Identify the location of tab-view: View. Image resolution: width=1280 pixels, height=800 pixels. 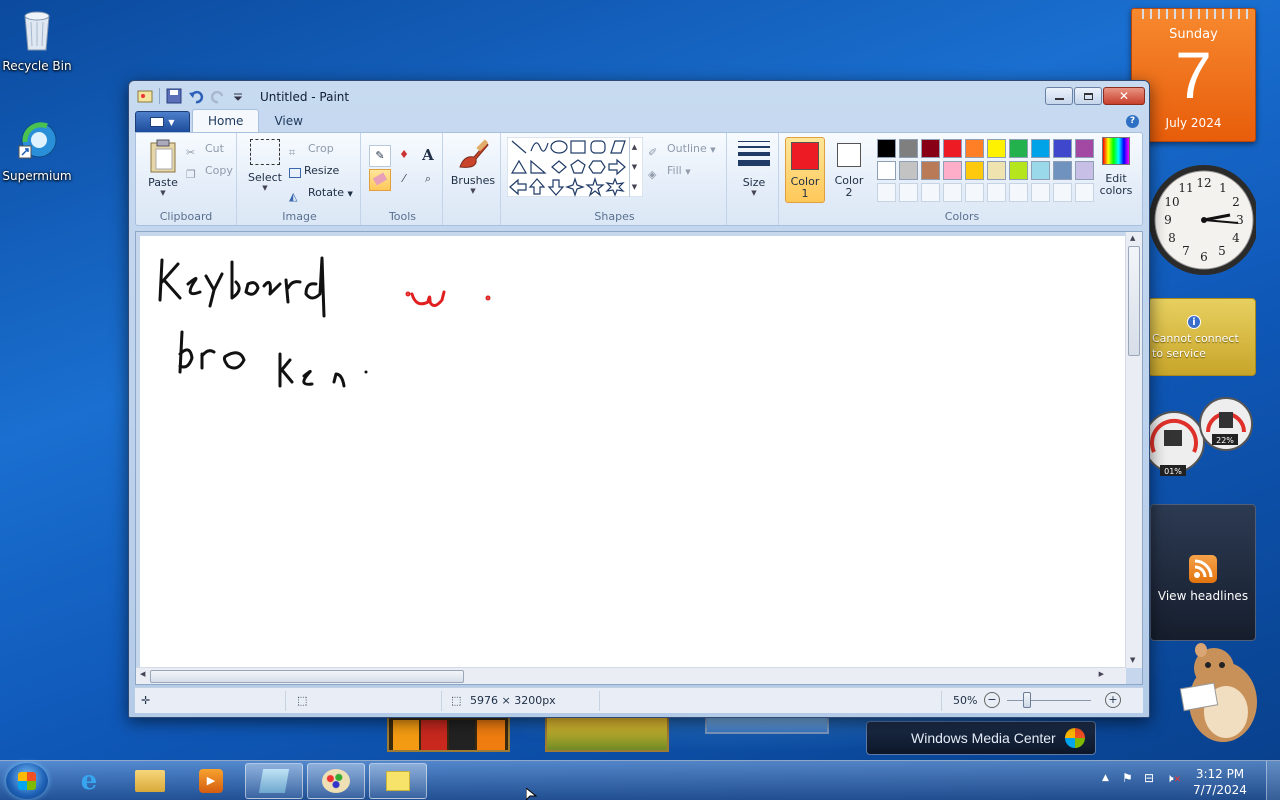
(288, 121).